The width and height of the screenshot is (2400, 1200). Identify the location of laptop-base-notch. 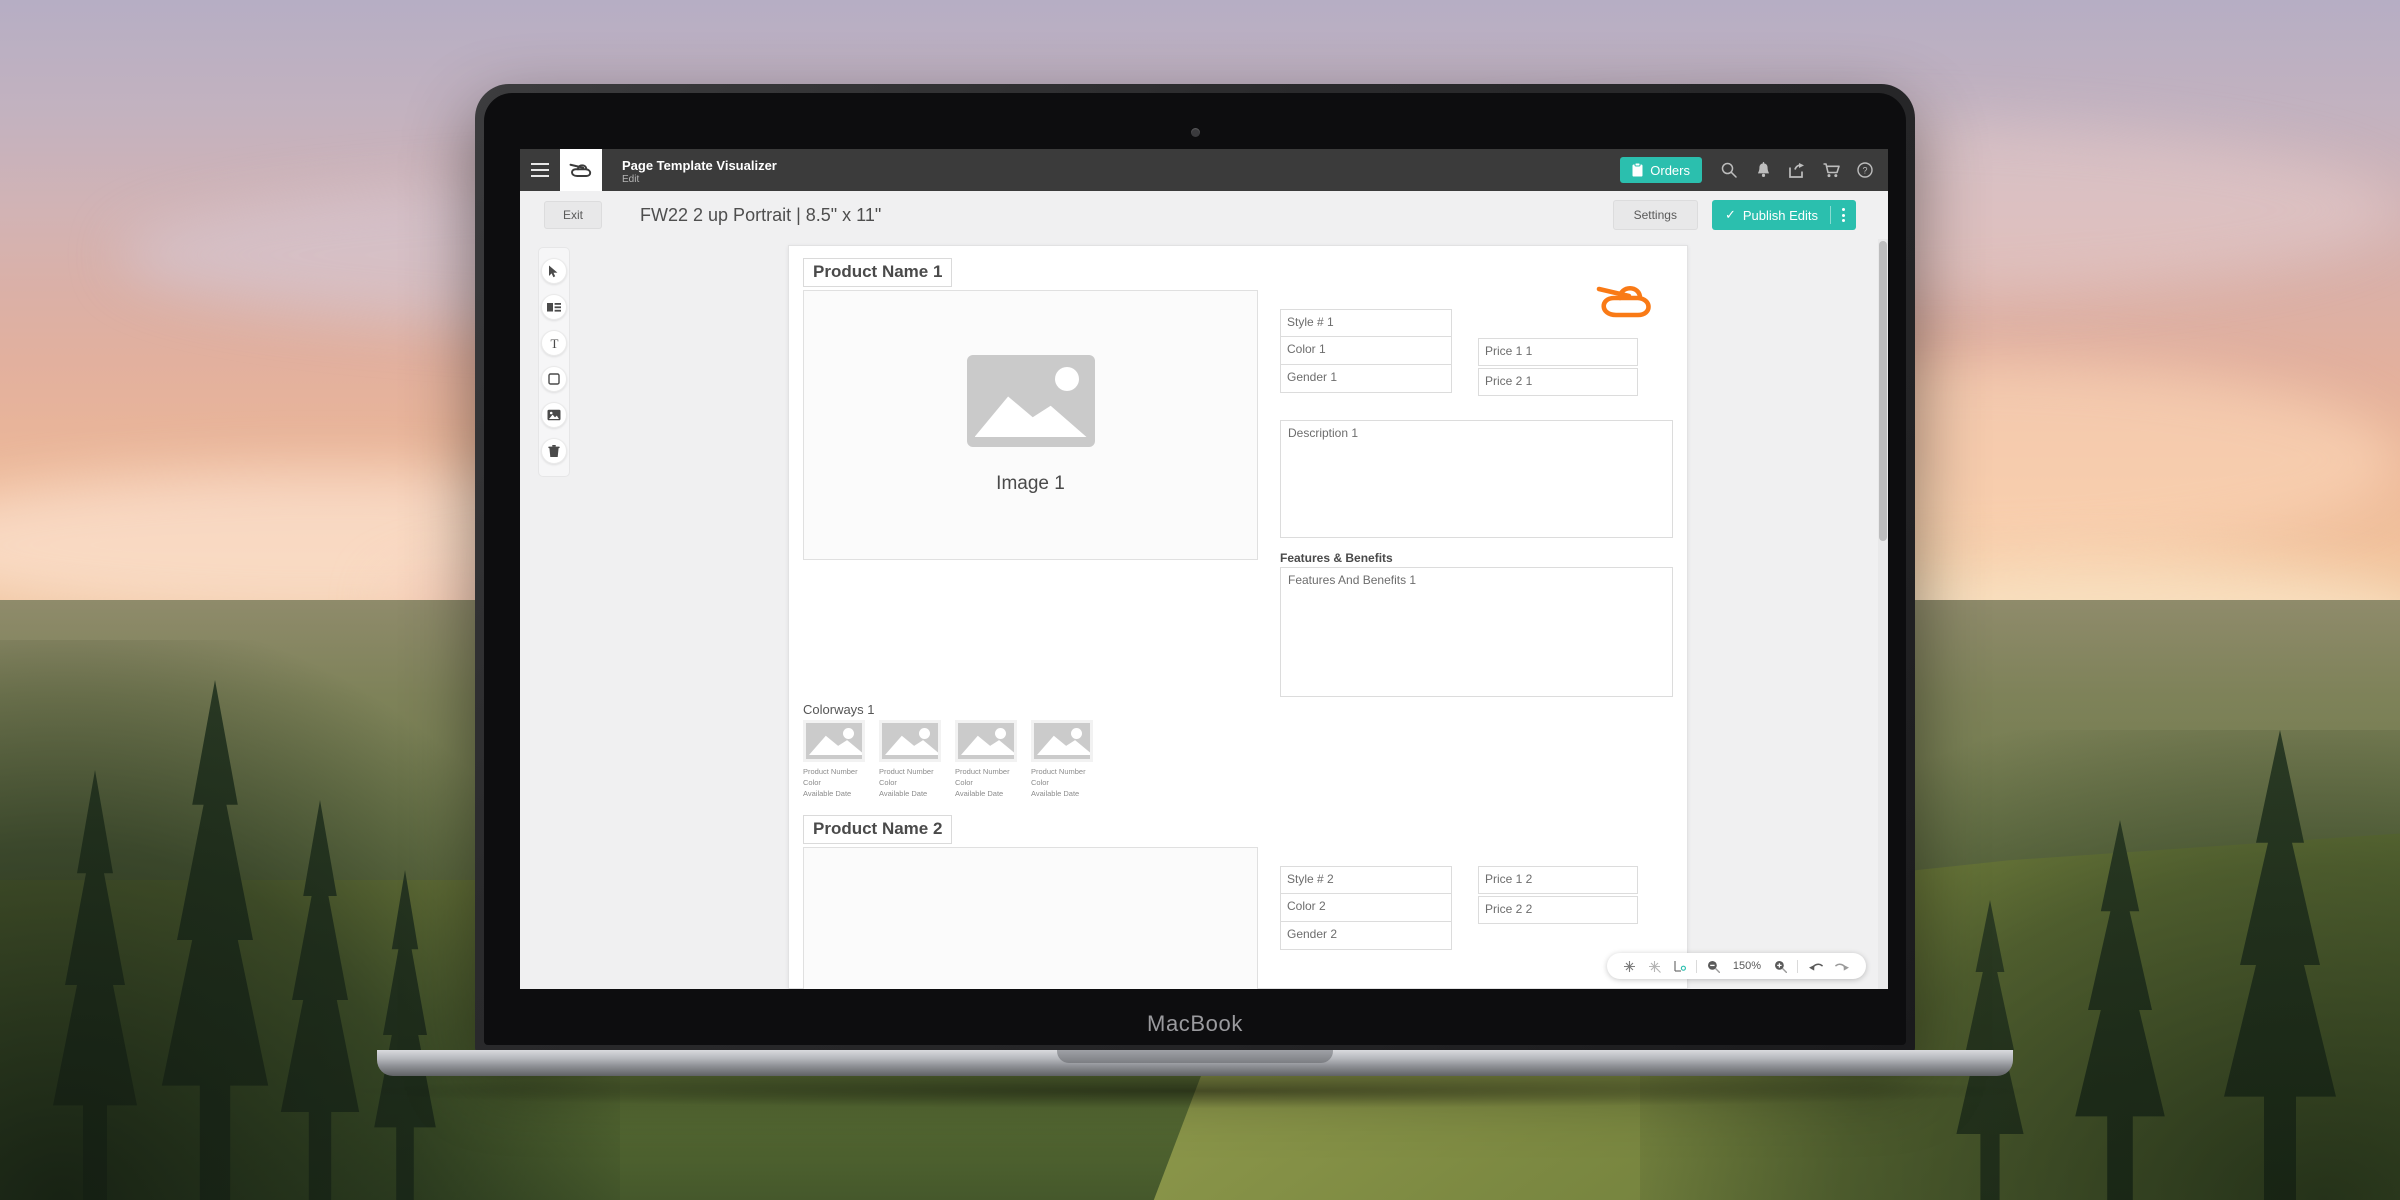
(1195, 1056).